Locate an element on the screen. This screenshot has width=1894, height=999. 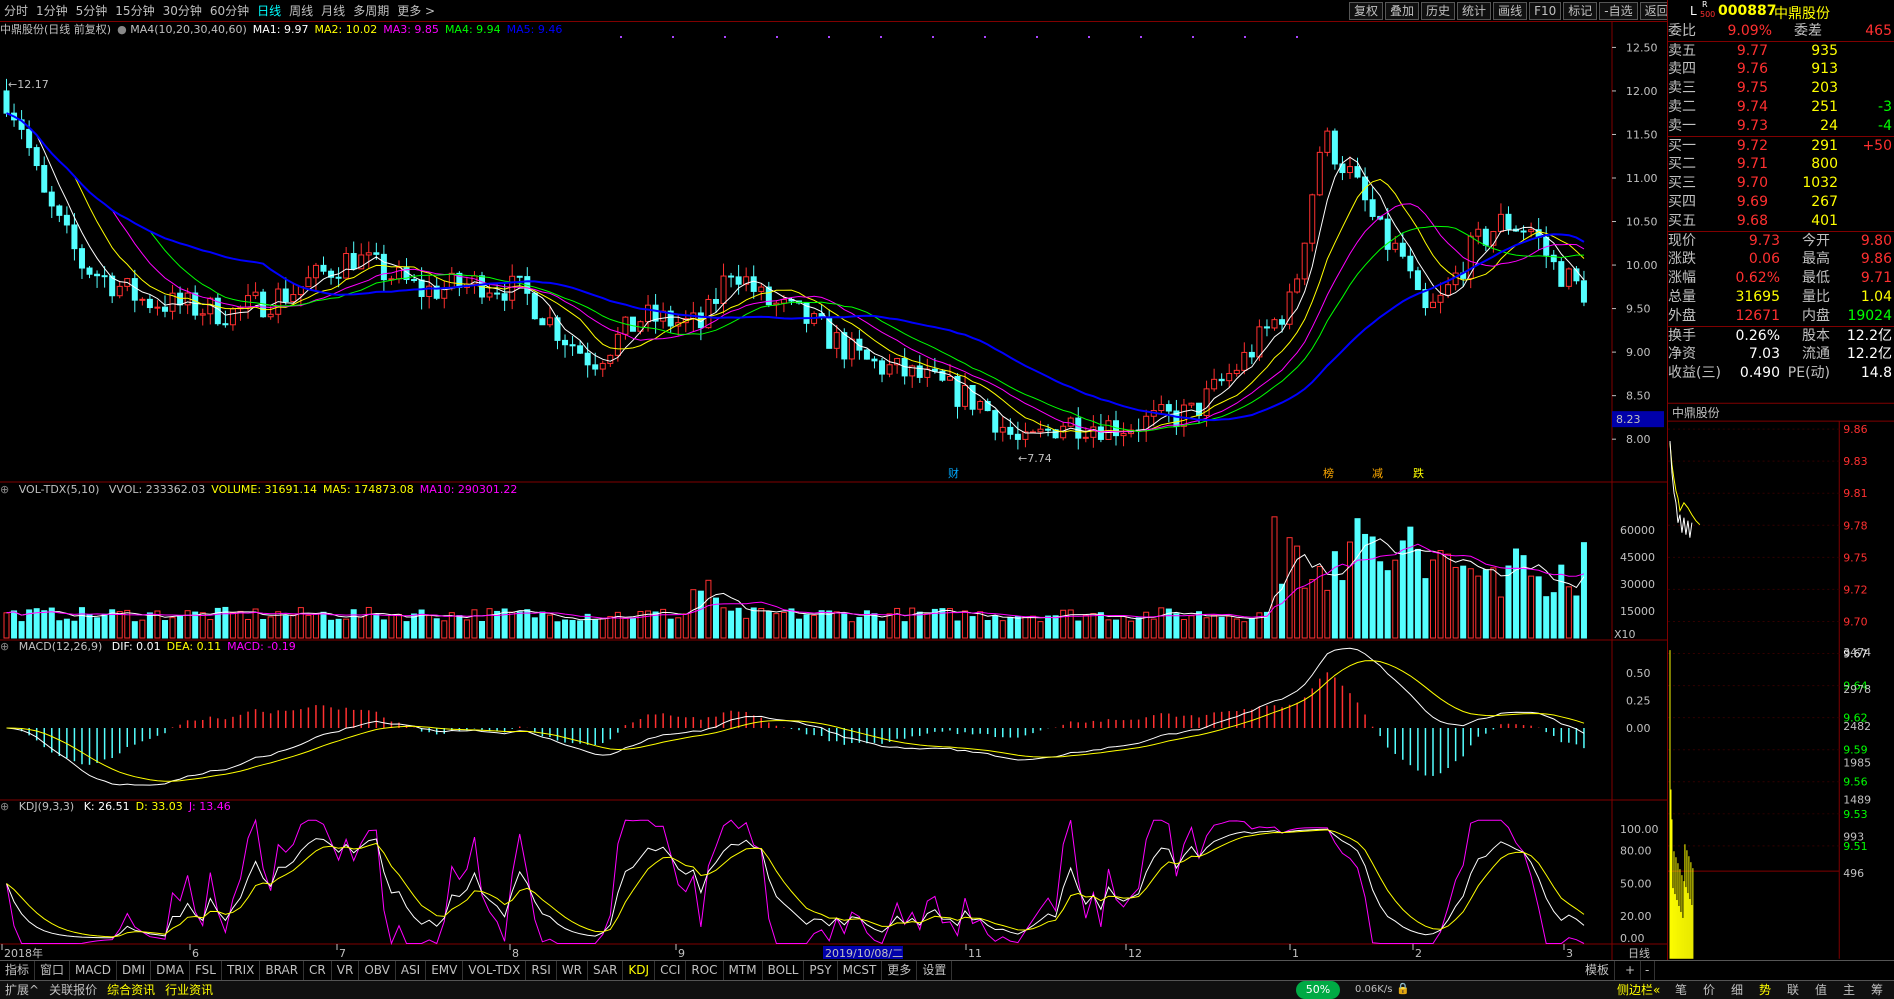
sidebar-toggle: 侧边栏« is located at coordinates (1638, 990).